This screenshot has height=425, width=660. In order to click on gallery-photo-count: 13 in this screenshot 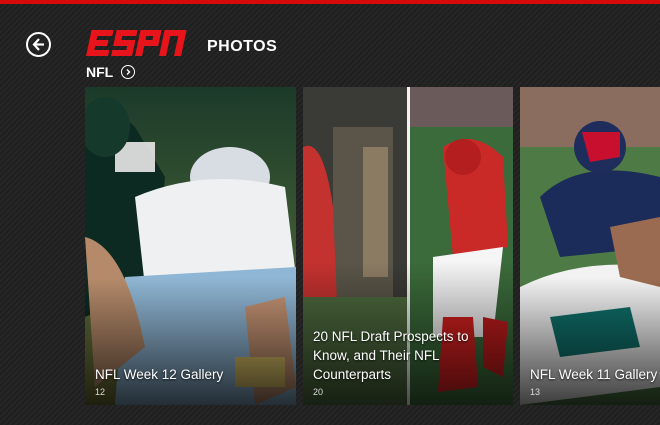, I will do `click(535, 392)`.